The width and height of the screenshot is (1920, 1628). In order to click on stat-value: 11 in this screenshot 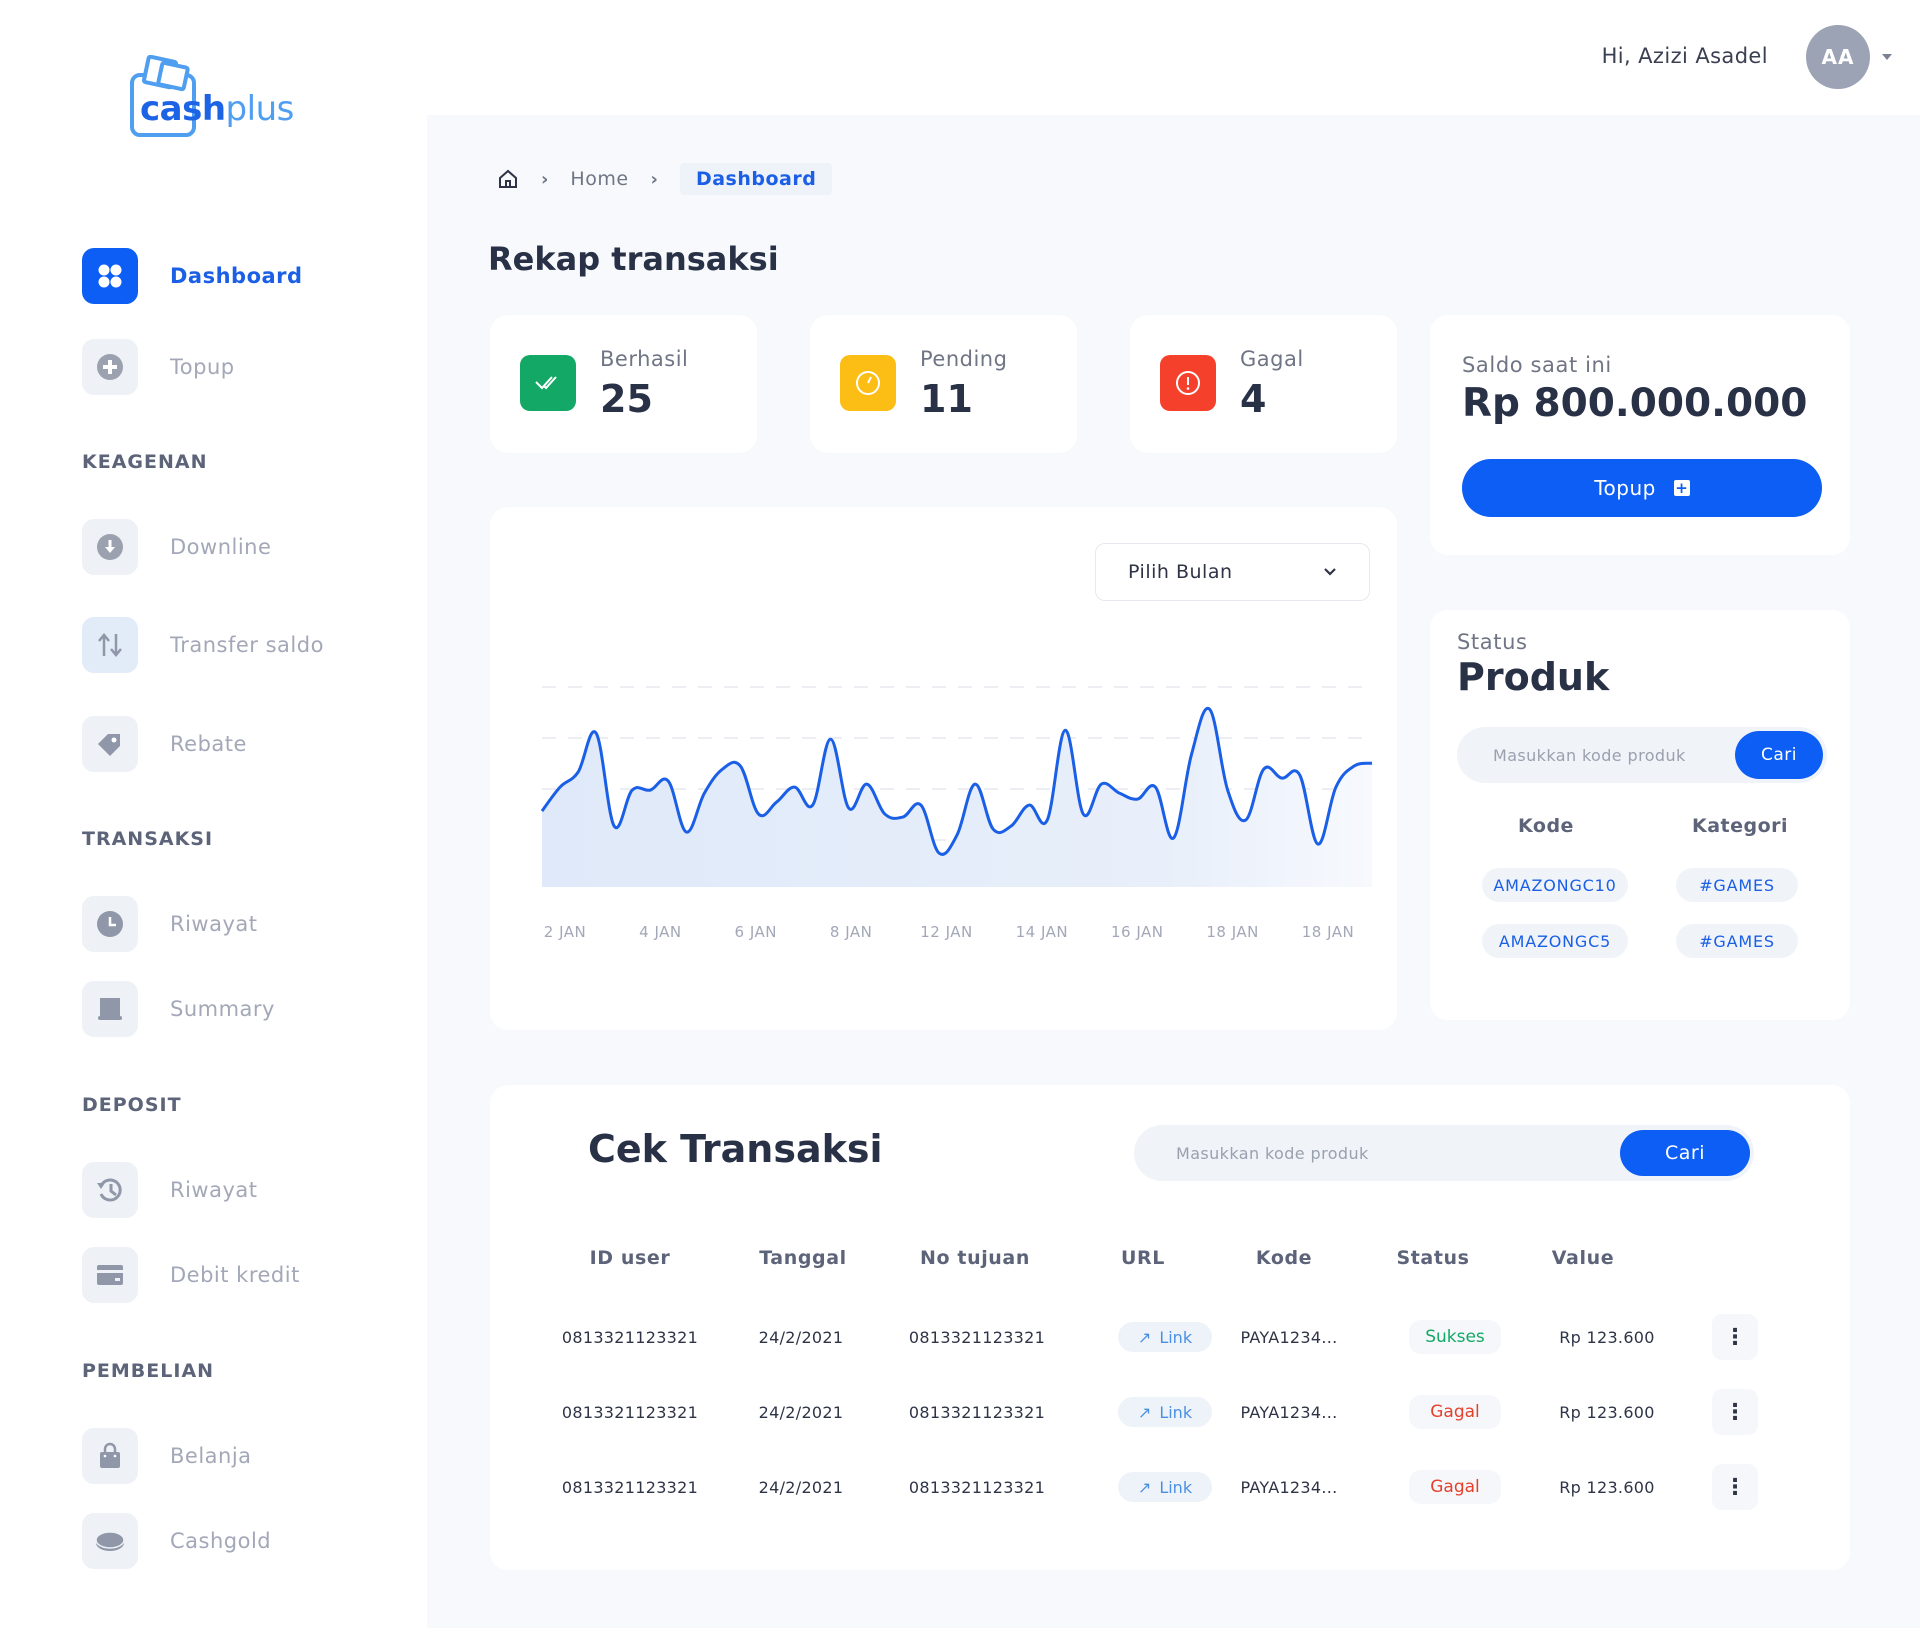, I will do `click(946, 399)`.